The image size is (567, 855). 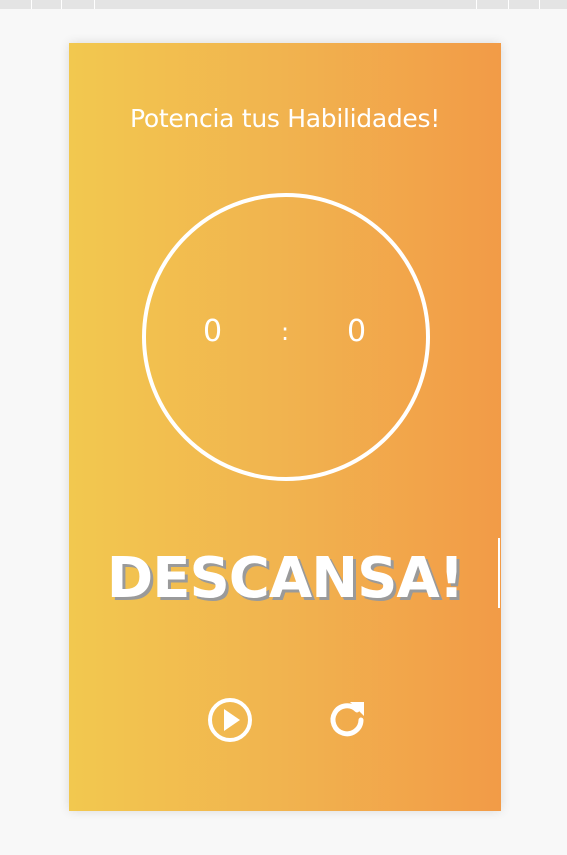 I want to click on timer-seconds: 0, so click(x=357, y=331).